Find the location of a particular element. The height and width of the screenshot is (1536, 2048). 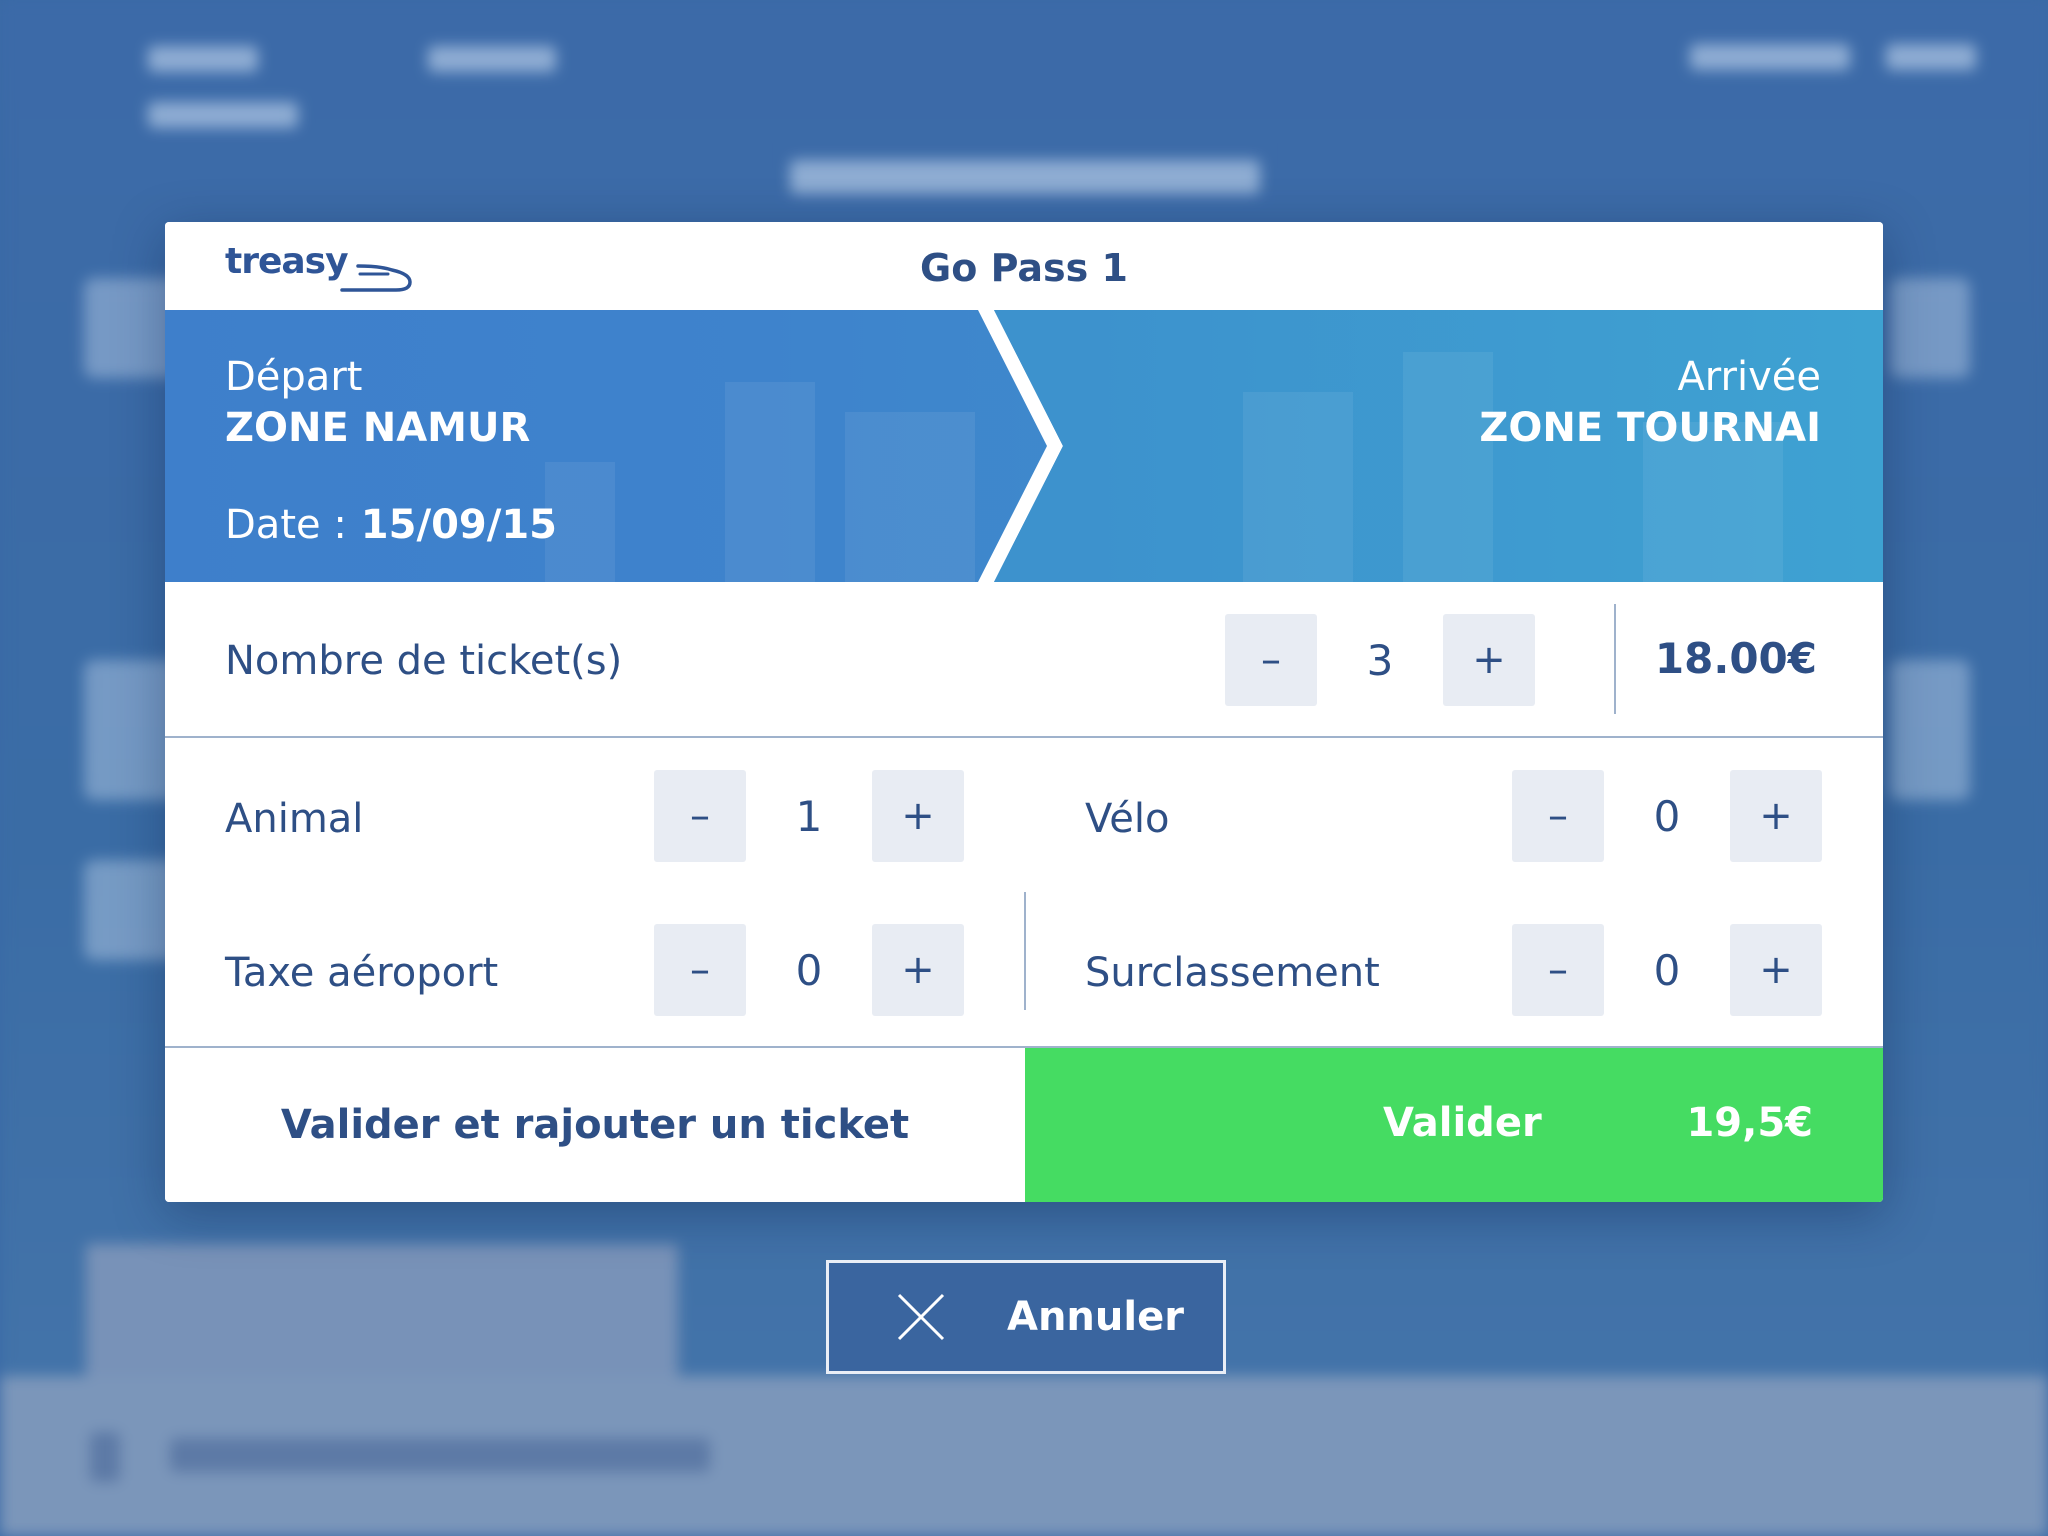

taxe-aeroport-value: 0 is located at coordinates (809, 970).